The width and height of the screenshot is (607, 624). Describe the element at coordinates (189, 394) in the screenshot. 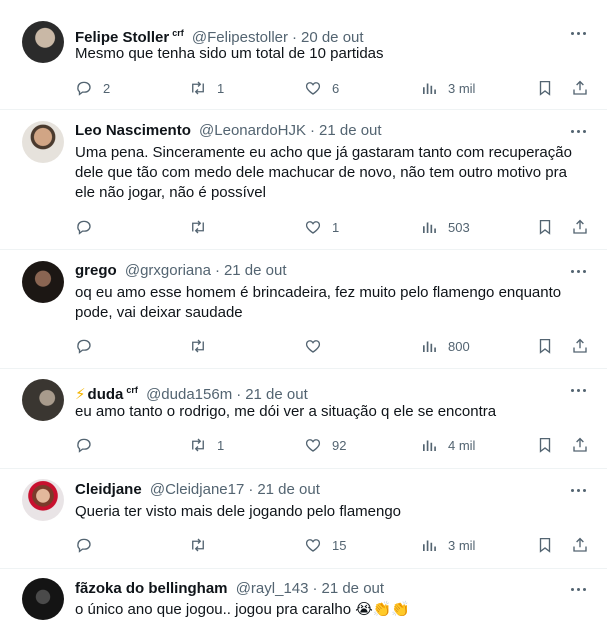

I see `user-handle: @duda156m` at that location.